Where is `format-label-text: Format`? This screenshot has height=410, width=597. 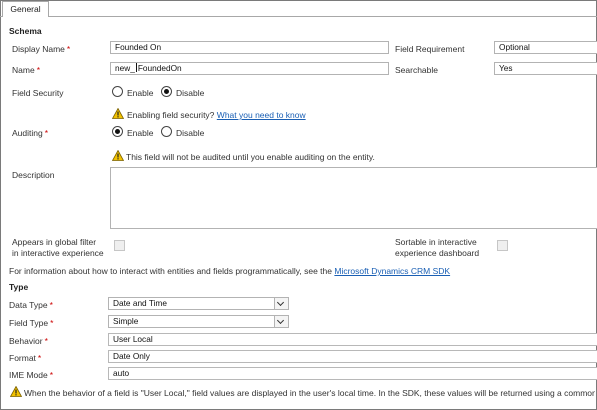 format-label-text: Format is located at coordinates (22, 358).